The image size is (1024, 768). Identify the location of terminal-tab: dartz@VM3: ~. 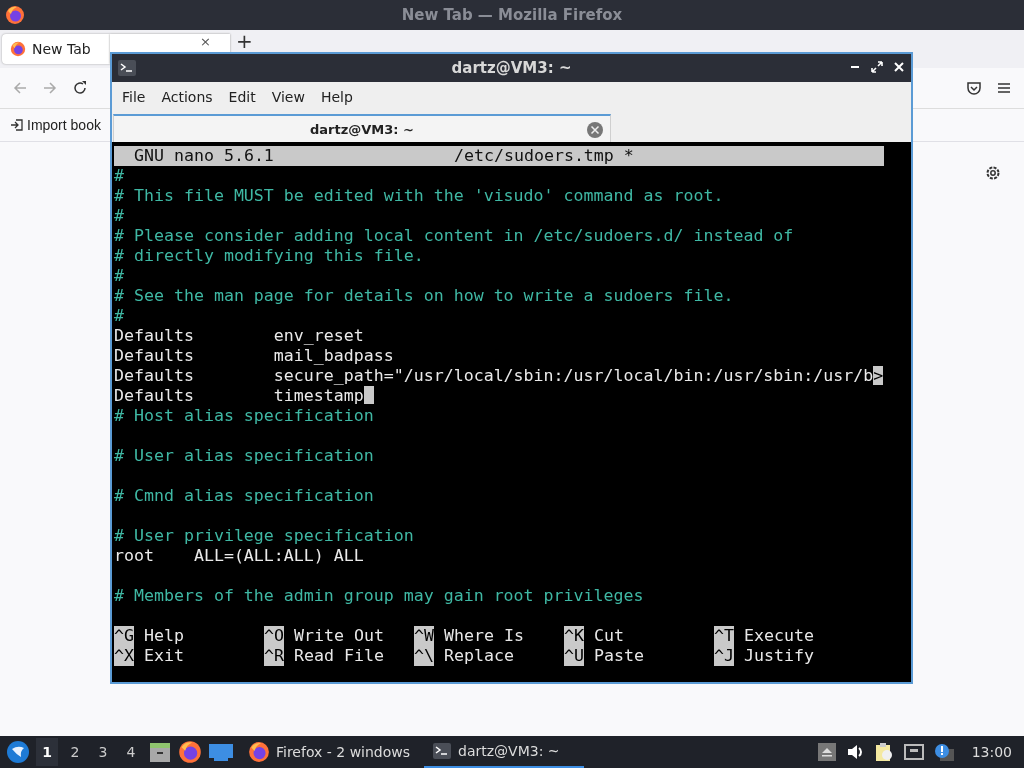
(362, 128).